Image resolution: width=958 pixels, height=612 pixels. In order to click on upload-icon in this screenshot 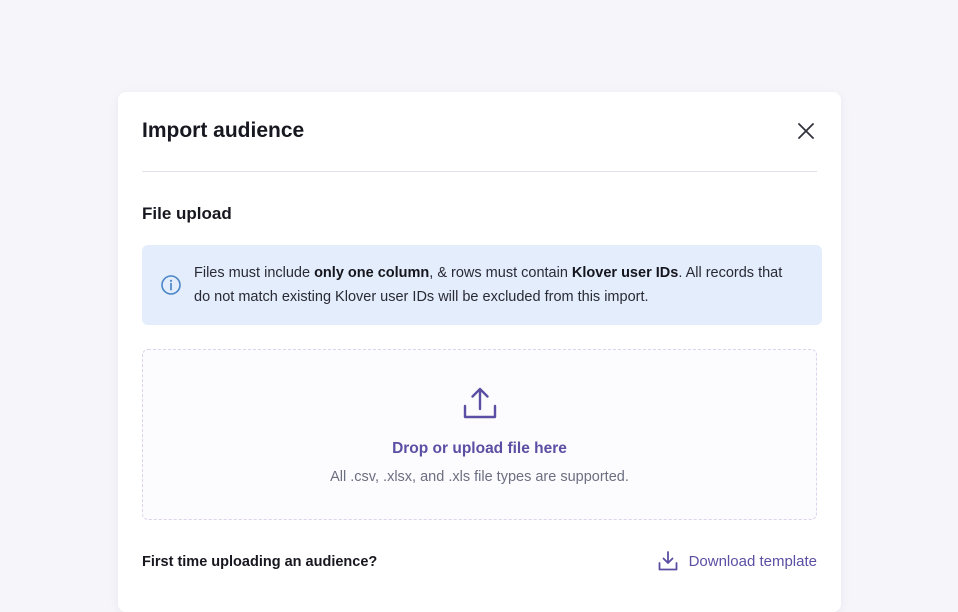, I will do `click(479, 403)`.